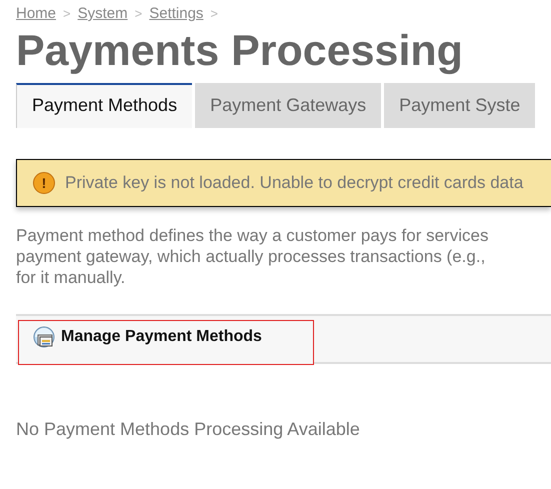  What do you see at coordinates (251, 257) in the screenshot?
I see `description-text: payment gateway, which actually processes transactions (e.g.,` at bounding box center [251, 257].